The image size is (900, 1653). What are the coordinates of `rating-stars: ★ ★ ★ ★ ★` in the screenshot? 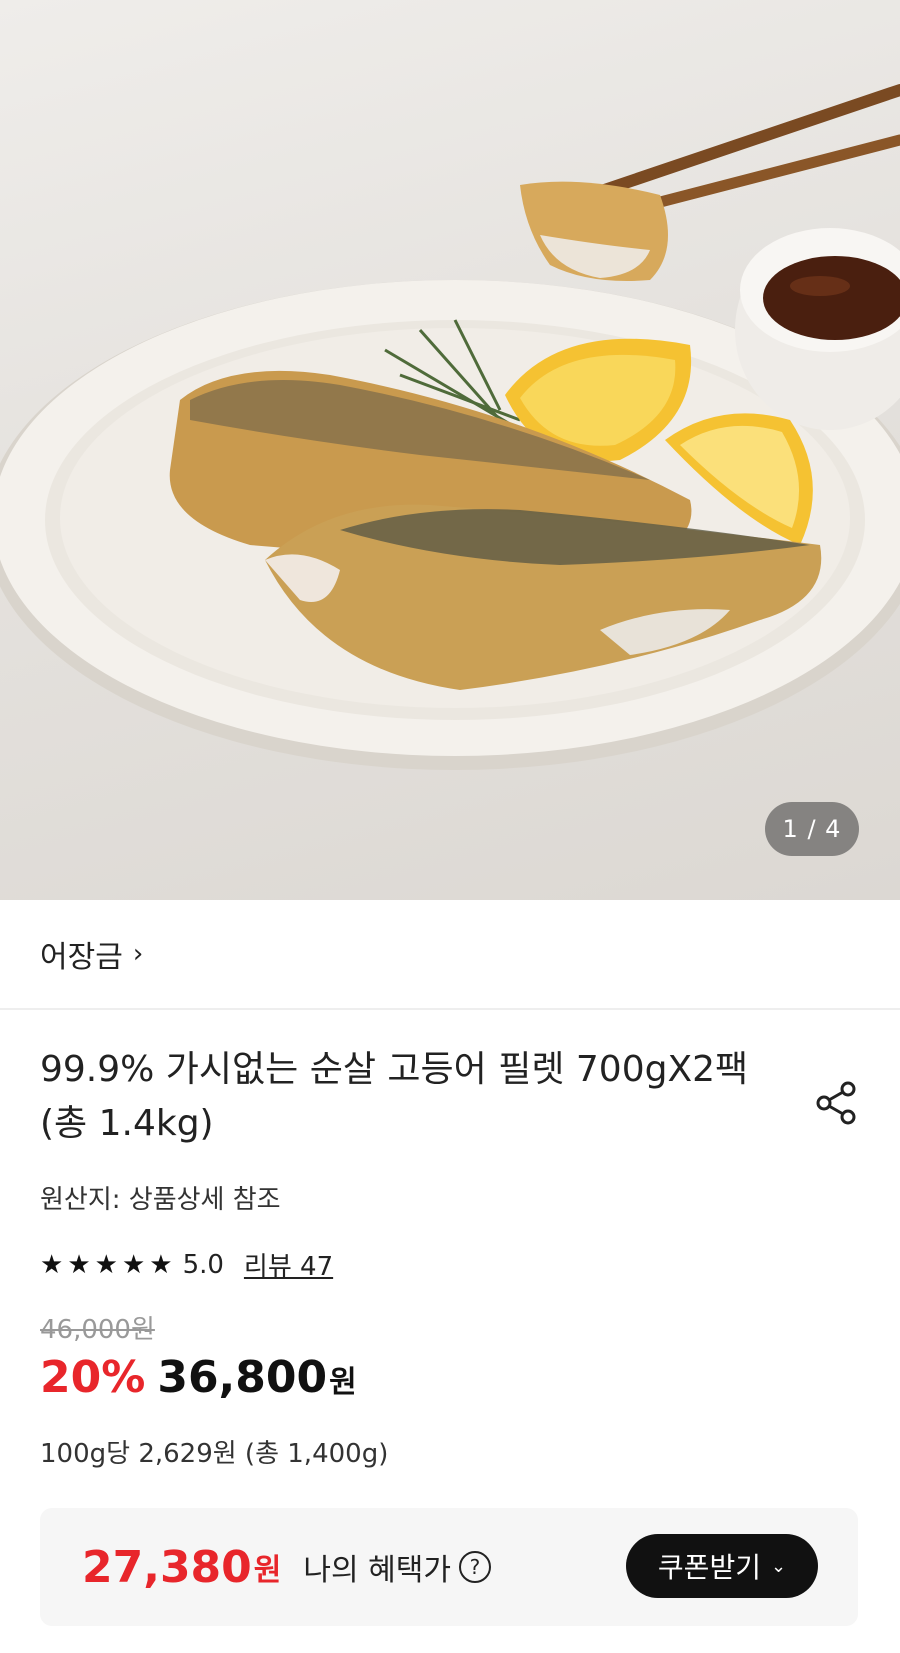 It's located at (106, 1265).